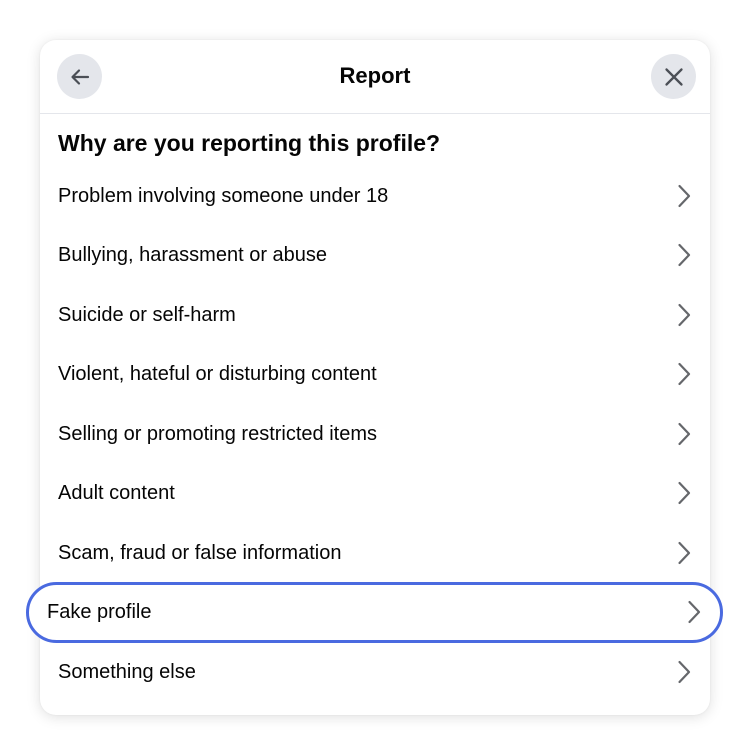 The image size is (750, 755). I want to click on option-violent-content: Violent, hateful or disturbing content, so click(375, 375).